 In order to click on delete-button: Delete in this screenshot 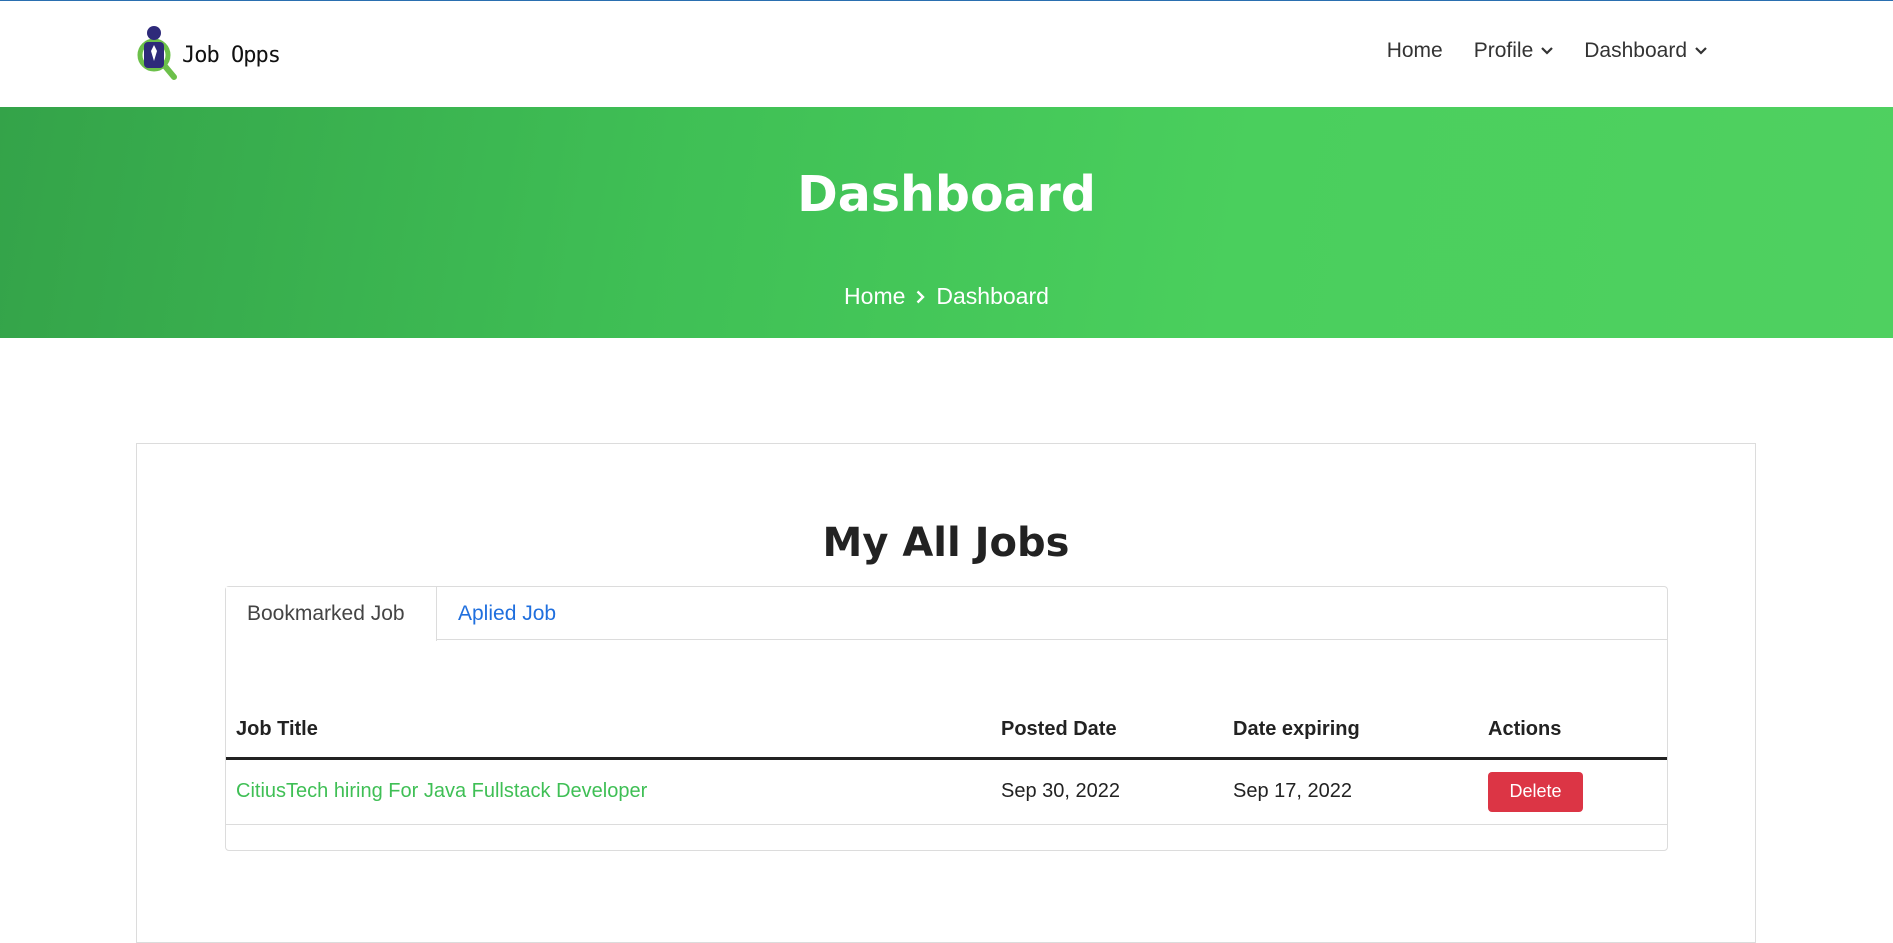, I will do `click(1535, 791)`.